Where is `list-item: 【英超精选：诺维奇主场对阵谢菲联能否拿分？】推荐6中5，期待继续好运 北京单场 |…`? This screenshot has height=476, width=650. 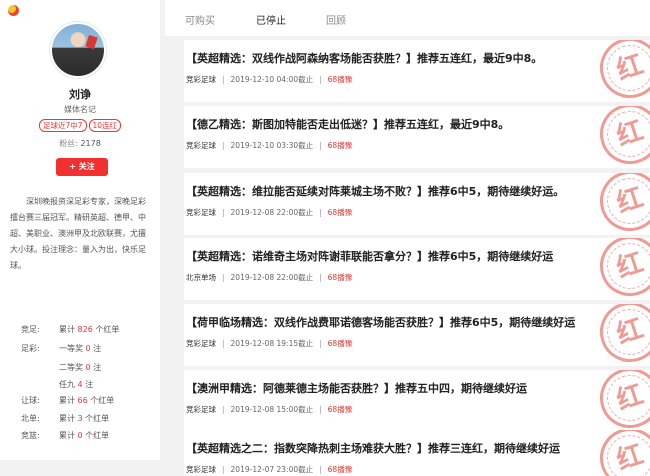
list-item: 【英超精选：诺维奇主场对阵谢菲联能否拿分？】推荐6中5，期待继续好运 北京单场 |… is located at coordinates (417, 269).